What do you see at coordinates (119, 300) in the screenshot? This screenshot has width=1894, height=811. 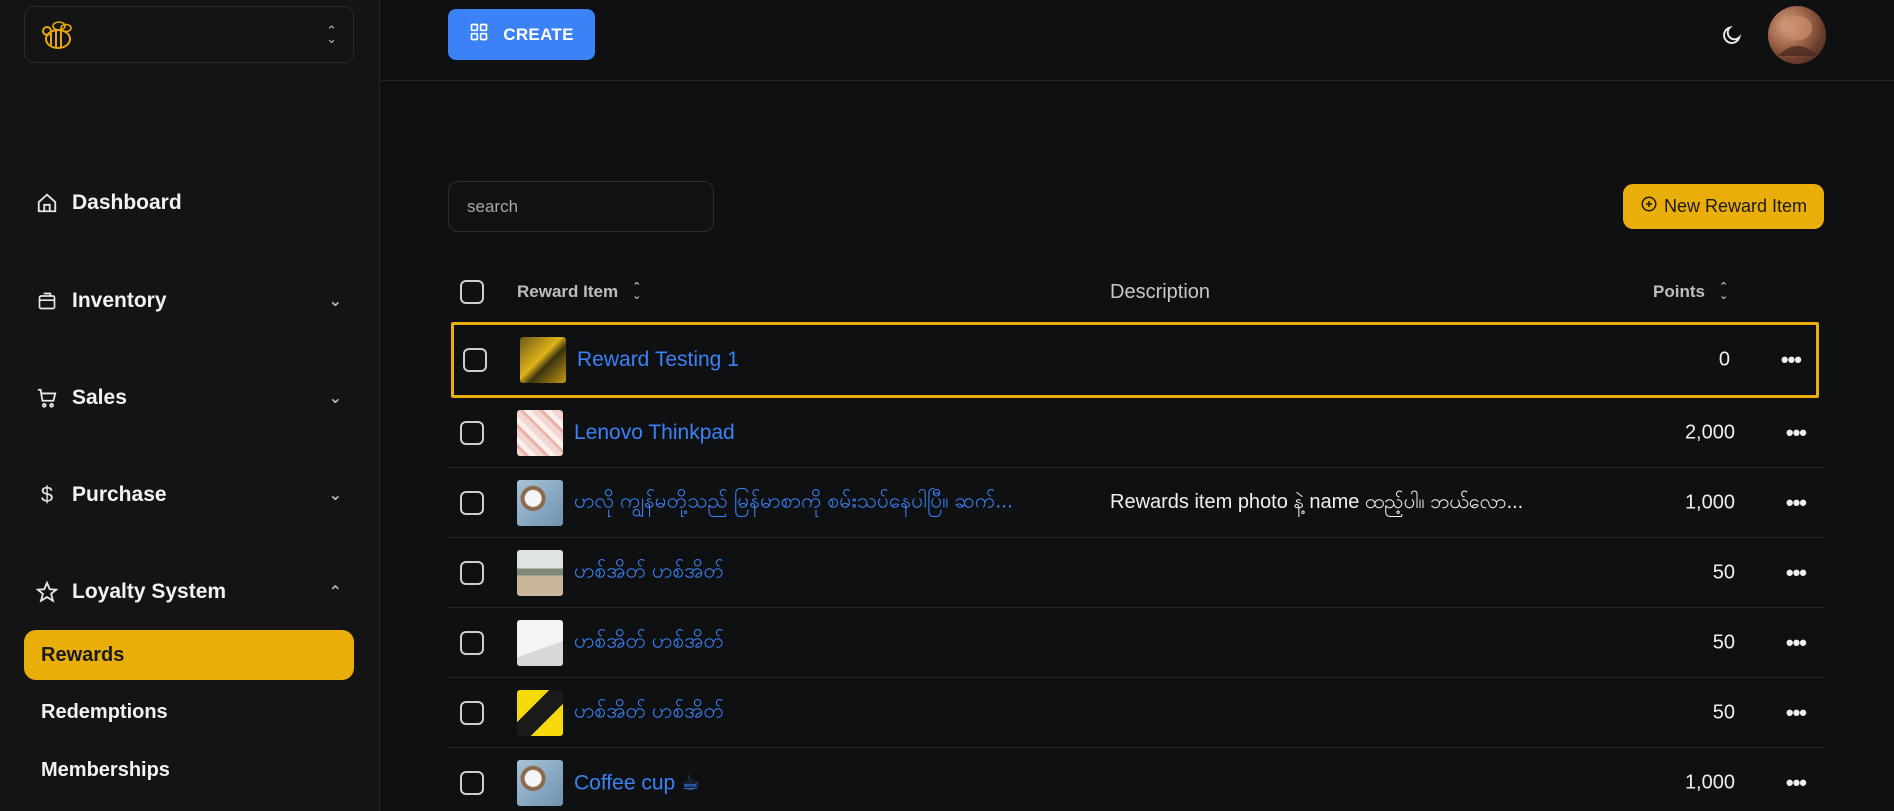 I see `sidebar-item-label: Inventory` at bounding box center [119, 300].